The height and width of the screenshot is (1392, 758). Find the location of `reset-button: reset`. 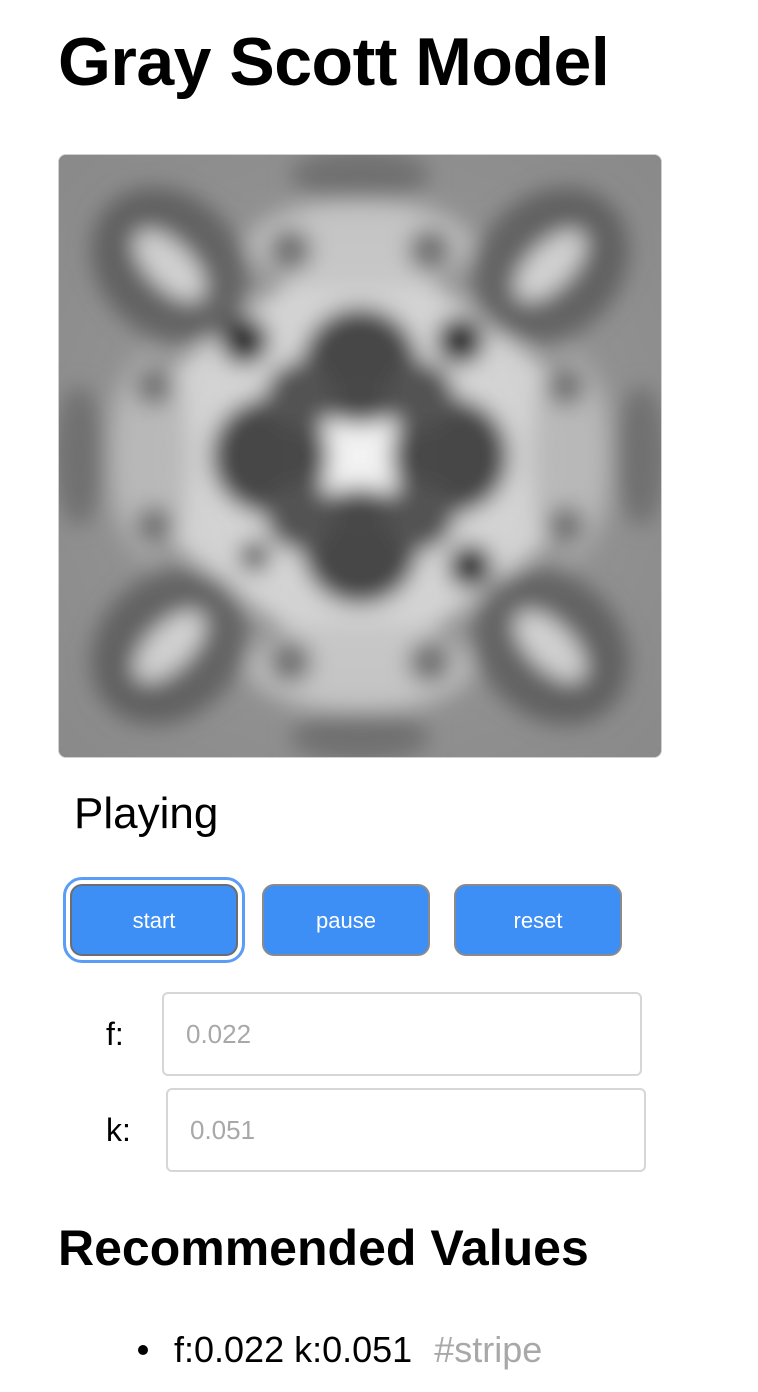

reset-button: reset is located at coordinates (538, 920).